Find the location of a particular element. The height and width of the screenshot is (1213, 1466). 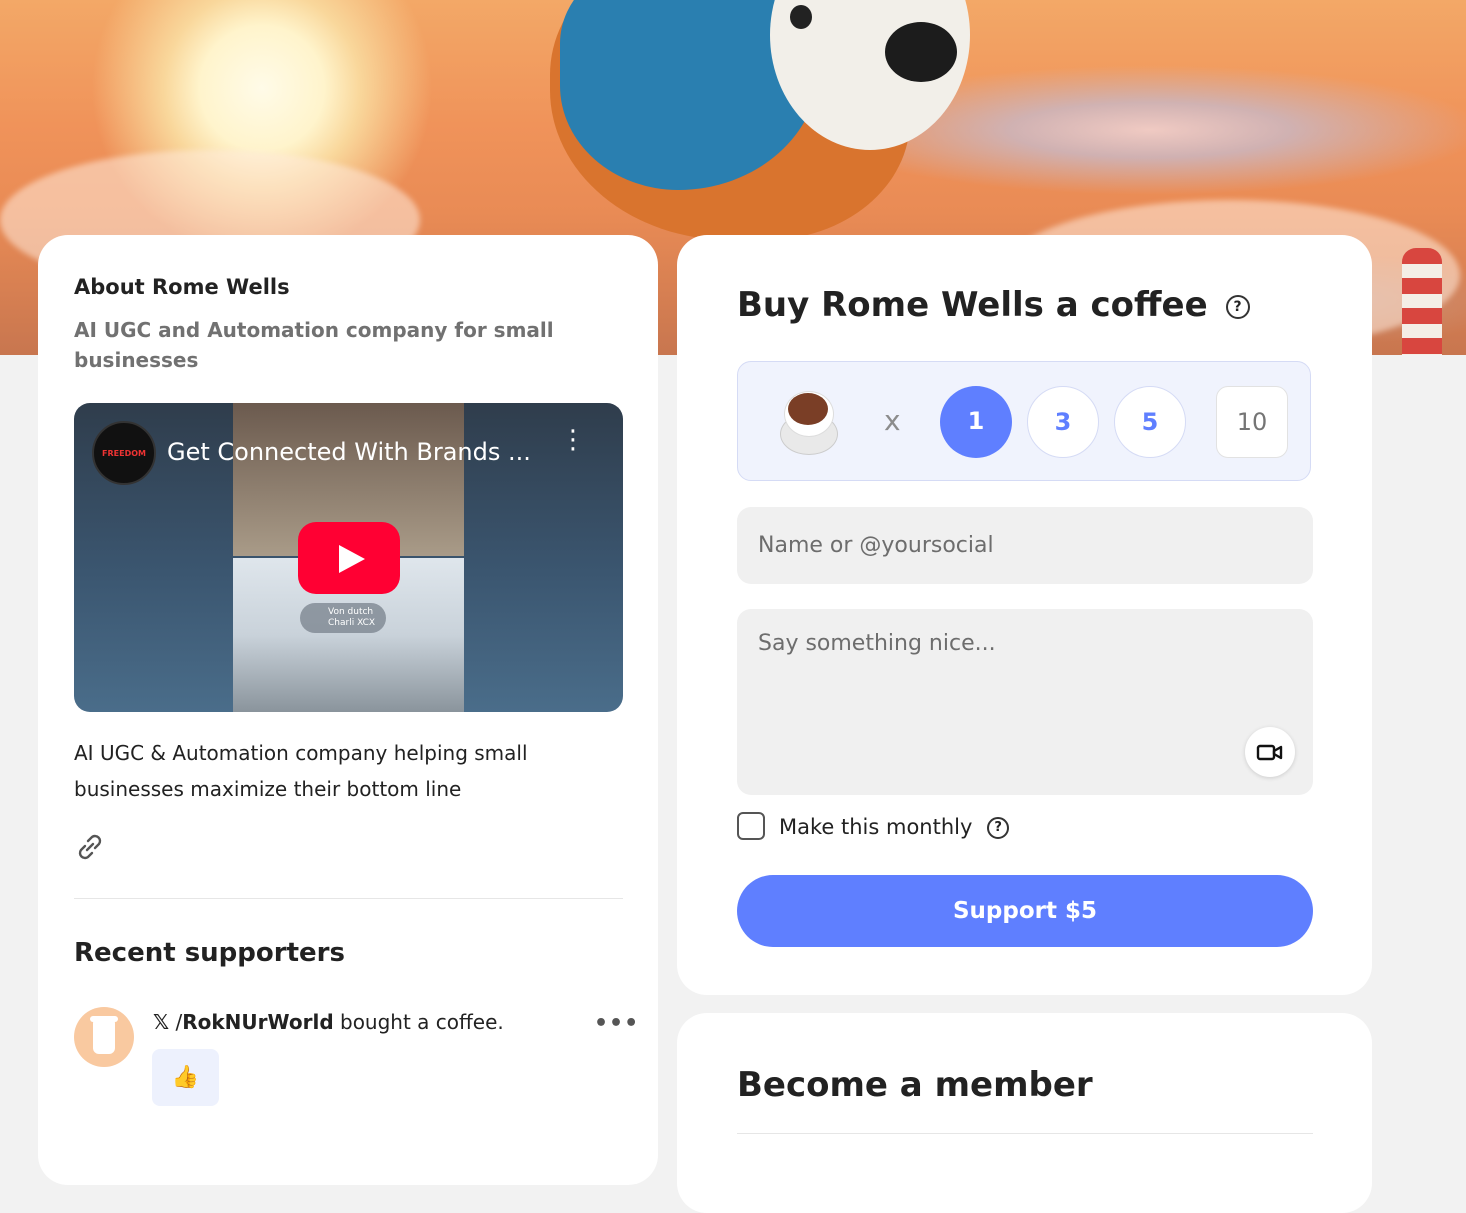

recent-supporters-title: Recent supporters is located at coordinates (209, 953).